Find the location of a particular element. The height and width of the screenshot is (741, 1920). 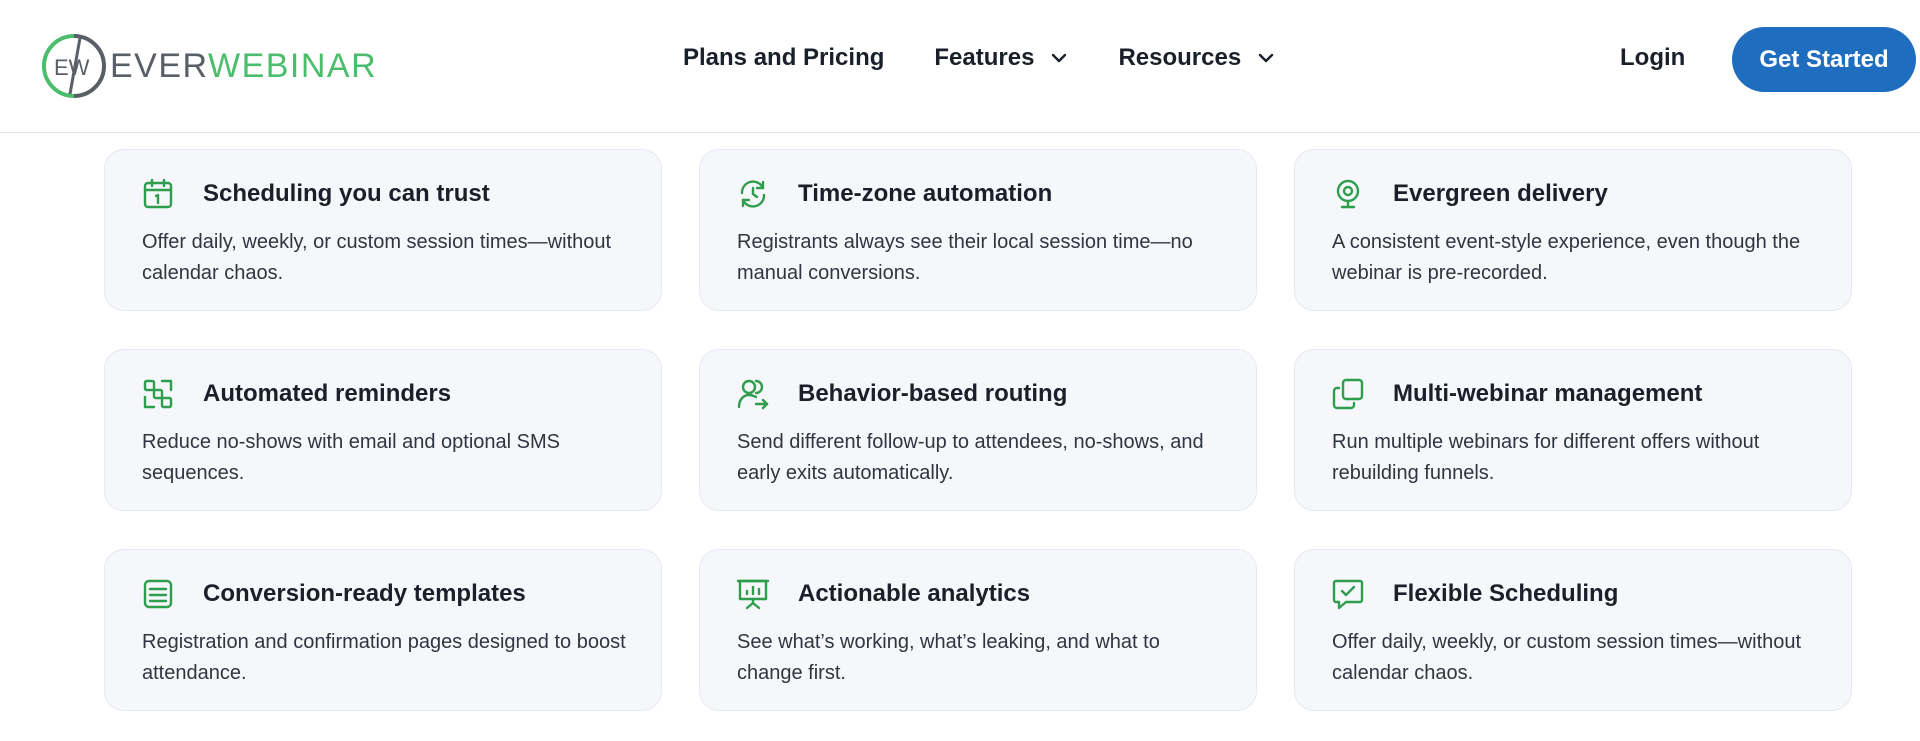

feature-title: Automated reminders is located at coordinates (327, 393).